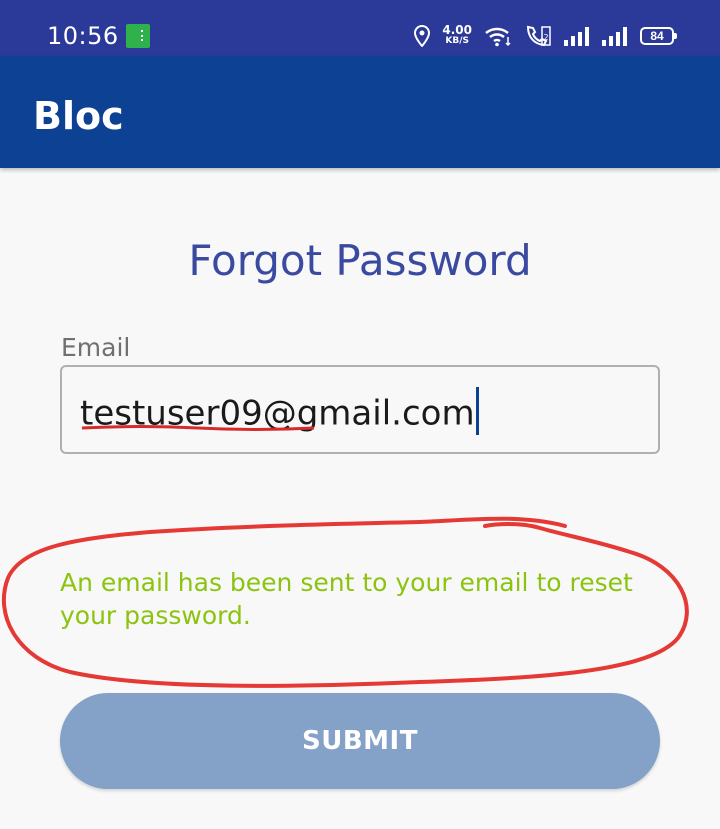 The width and height of the screenshot is (720, 829). What do you see at coordinates (96, 347) in the screenshot?
I see `email-label: Email` at bounding box center [96, 347].